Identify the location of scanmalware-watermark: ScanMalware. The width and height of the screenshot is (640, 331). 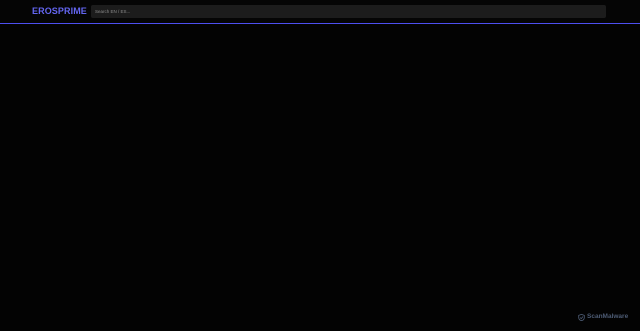
(603, 317).